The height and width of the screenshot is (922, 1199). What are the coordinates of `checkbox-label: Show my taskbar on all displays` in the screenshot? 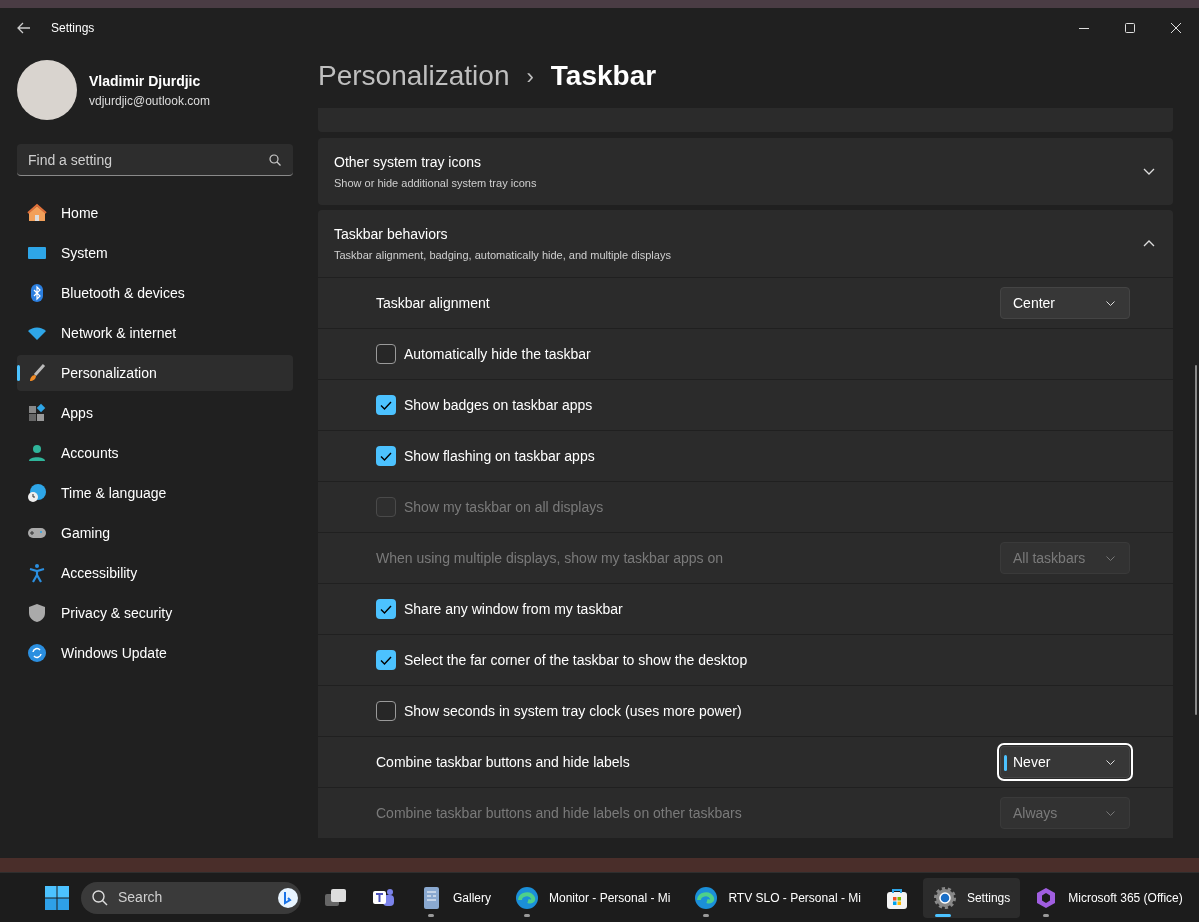 It's located at (504, 507).